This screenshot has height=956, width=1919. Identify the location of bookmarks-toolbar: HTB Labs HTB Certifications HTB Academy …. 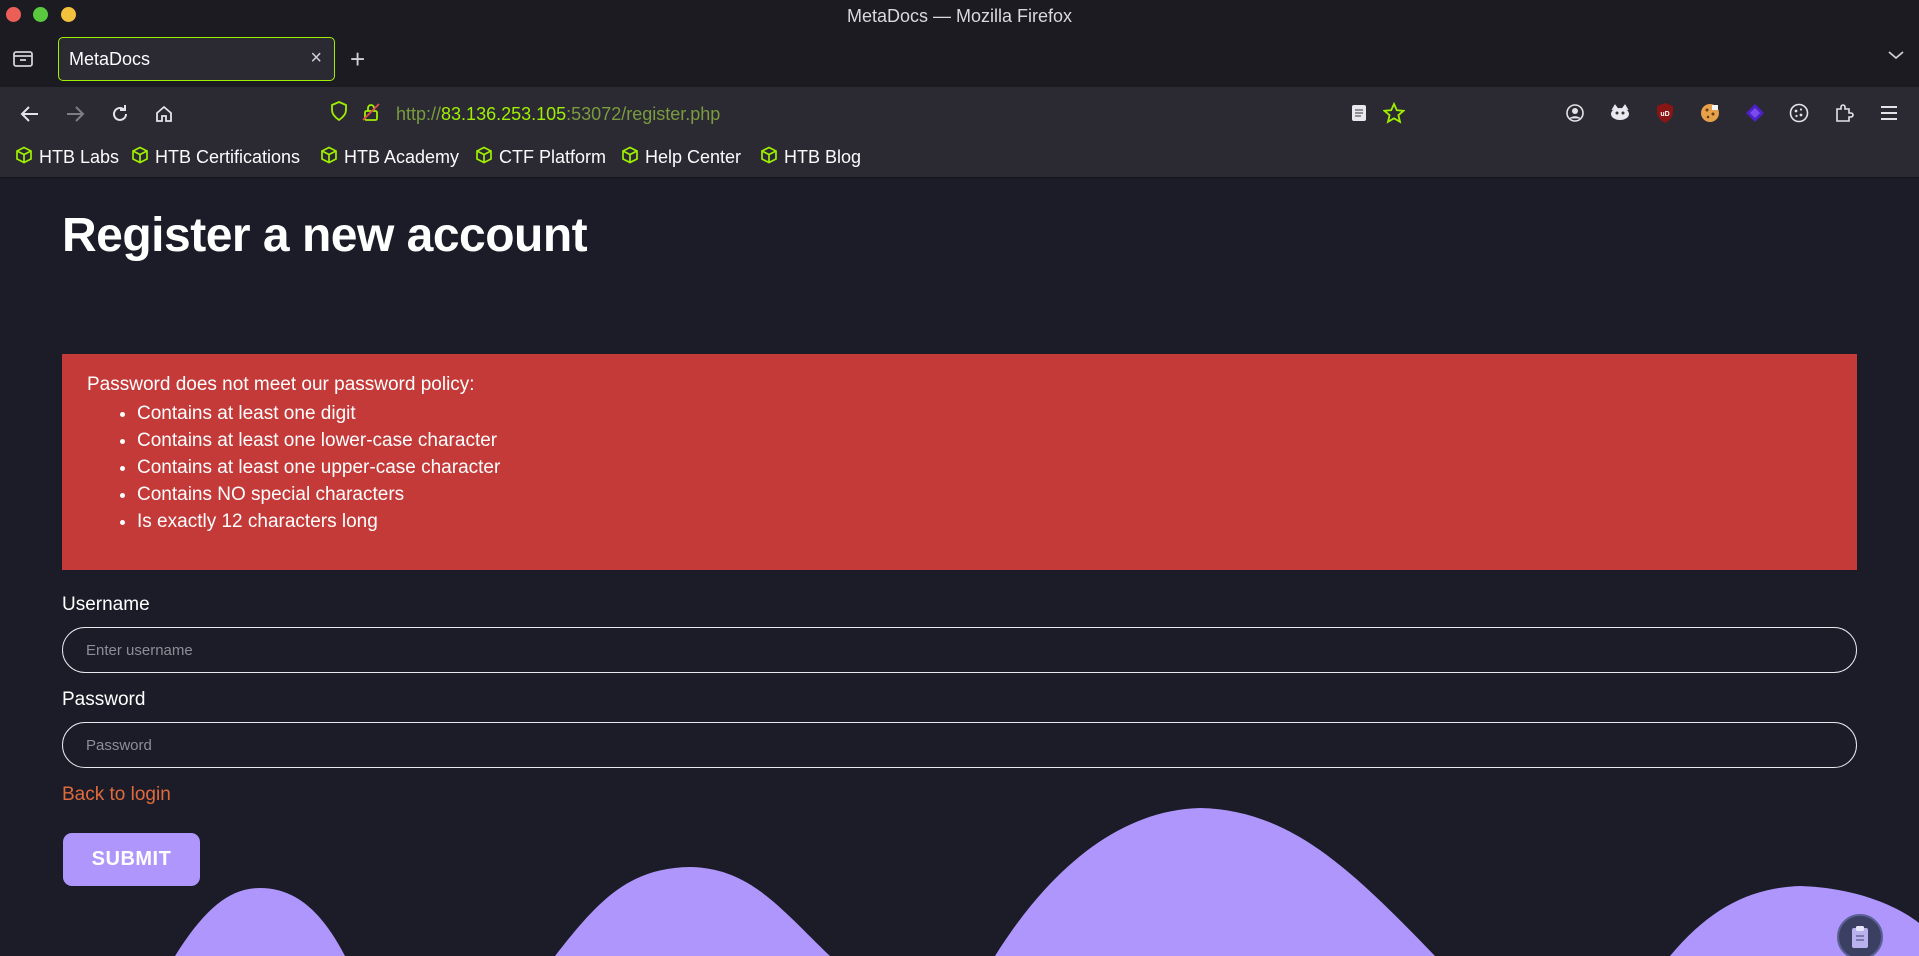
(959, 159).